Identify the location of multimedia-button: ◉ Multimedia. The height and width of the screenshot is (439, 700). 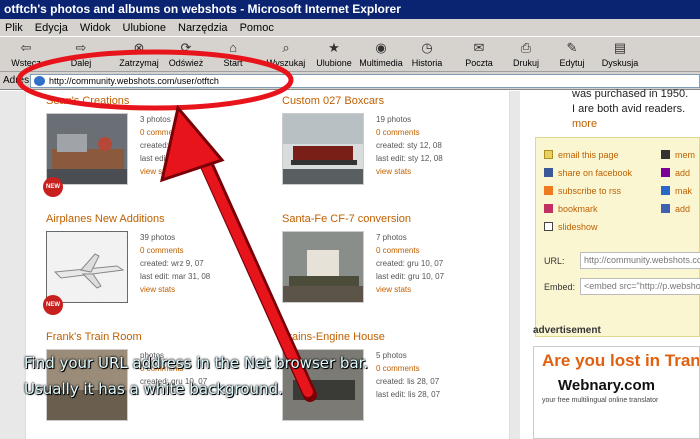
(381, 54).